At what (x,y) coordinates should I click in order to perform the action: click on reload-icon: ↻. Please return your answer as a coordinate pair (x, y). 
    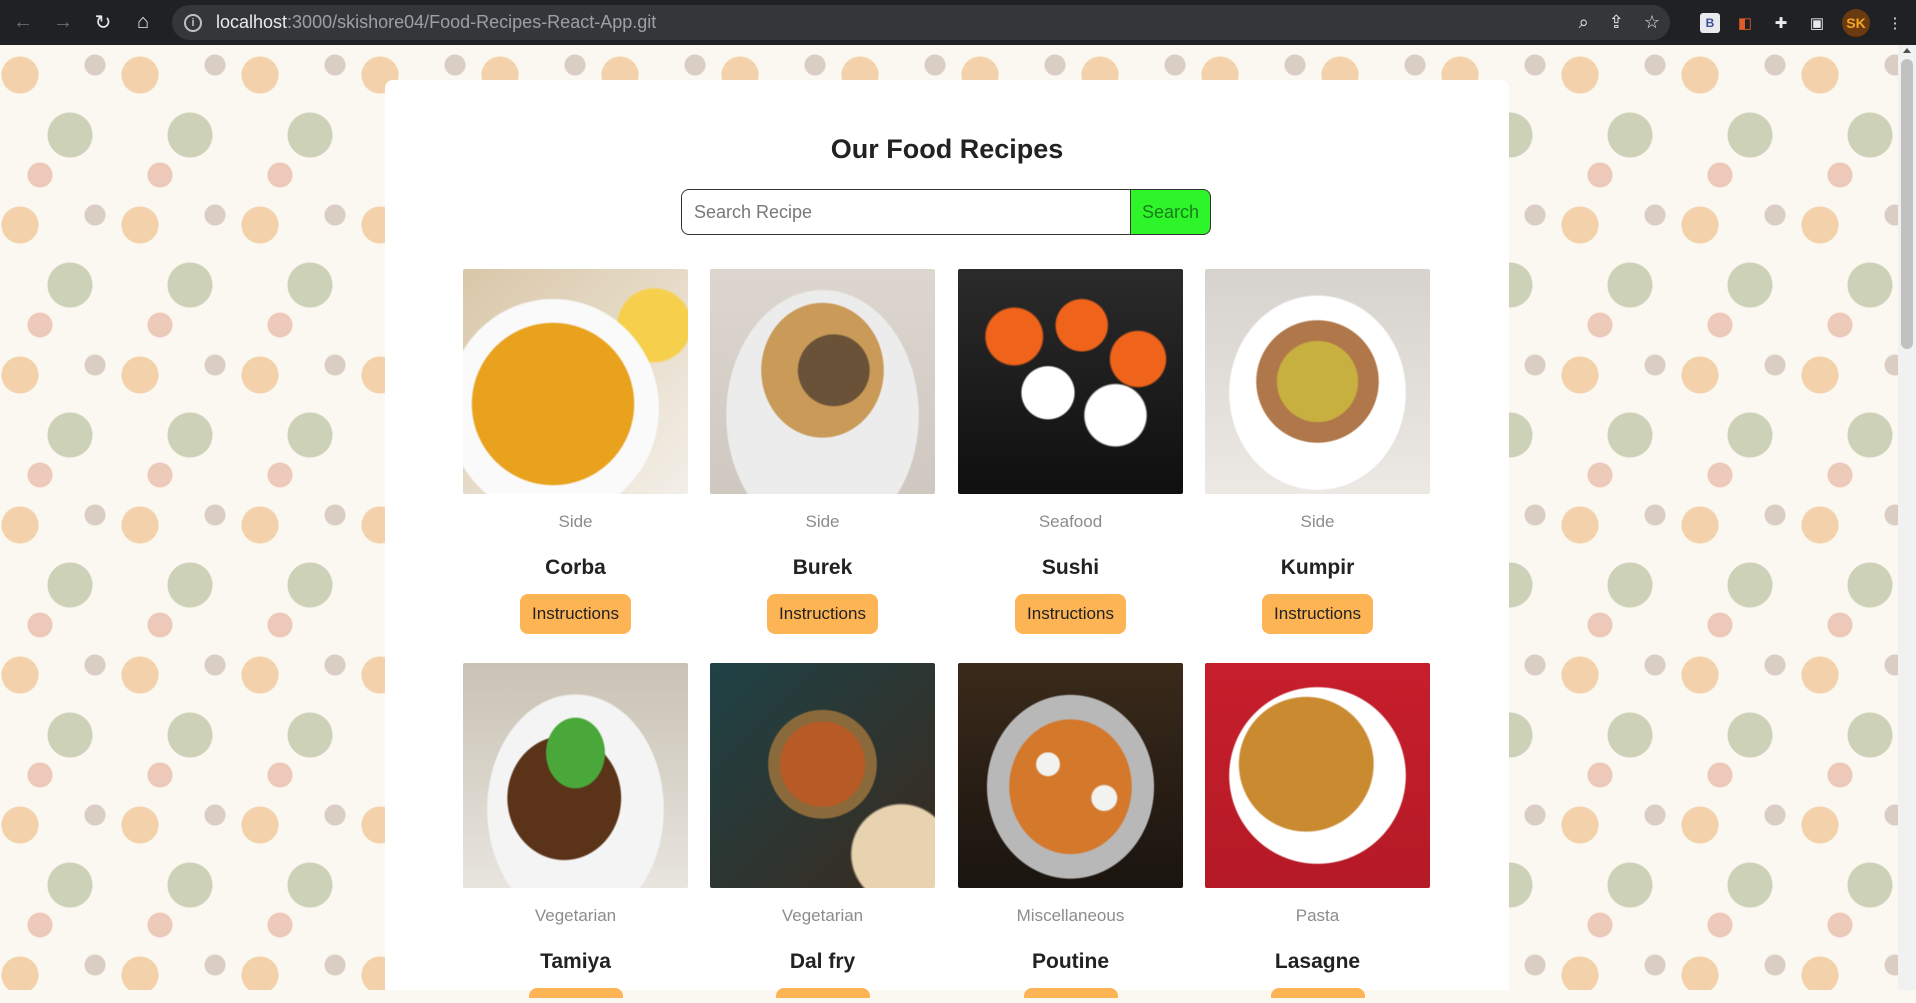
    Looking at the image, I should click on (103, 23).